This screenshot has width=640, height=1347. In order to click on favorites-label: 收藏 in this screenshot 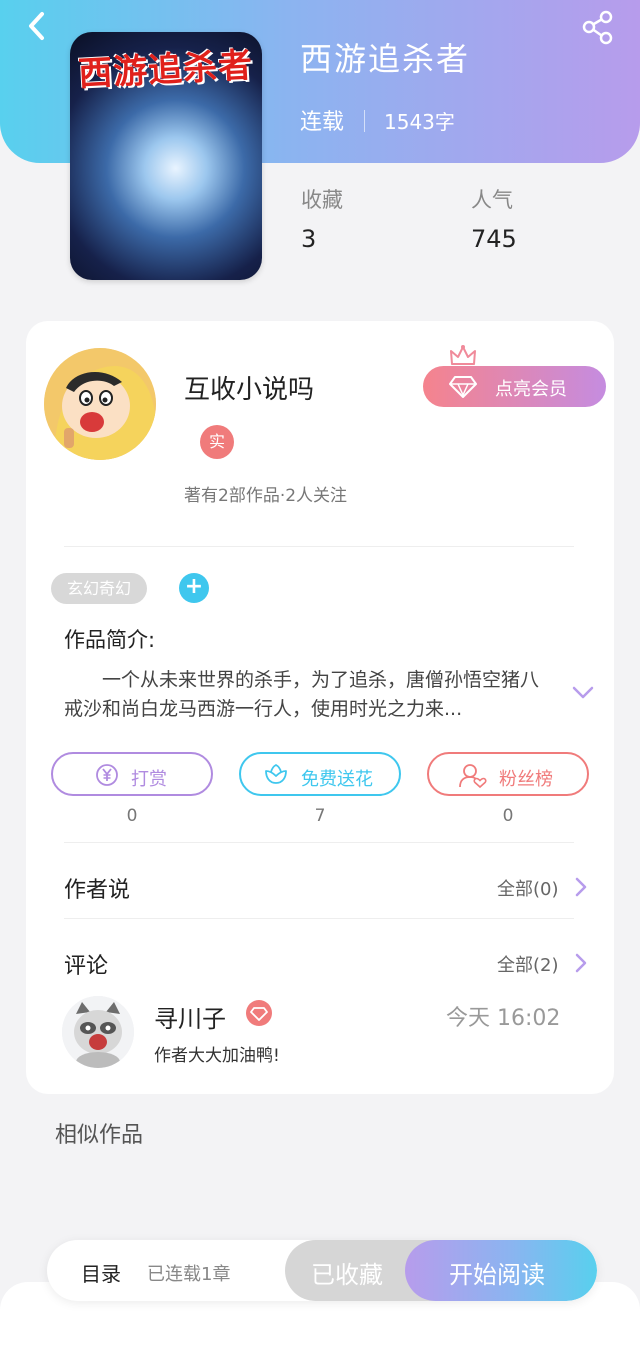, I will do `click(322, 200)`.